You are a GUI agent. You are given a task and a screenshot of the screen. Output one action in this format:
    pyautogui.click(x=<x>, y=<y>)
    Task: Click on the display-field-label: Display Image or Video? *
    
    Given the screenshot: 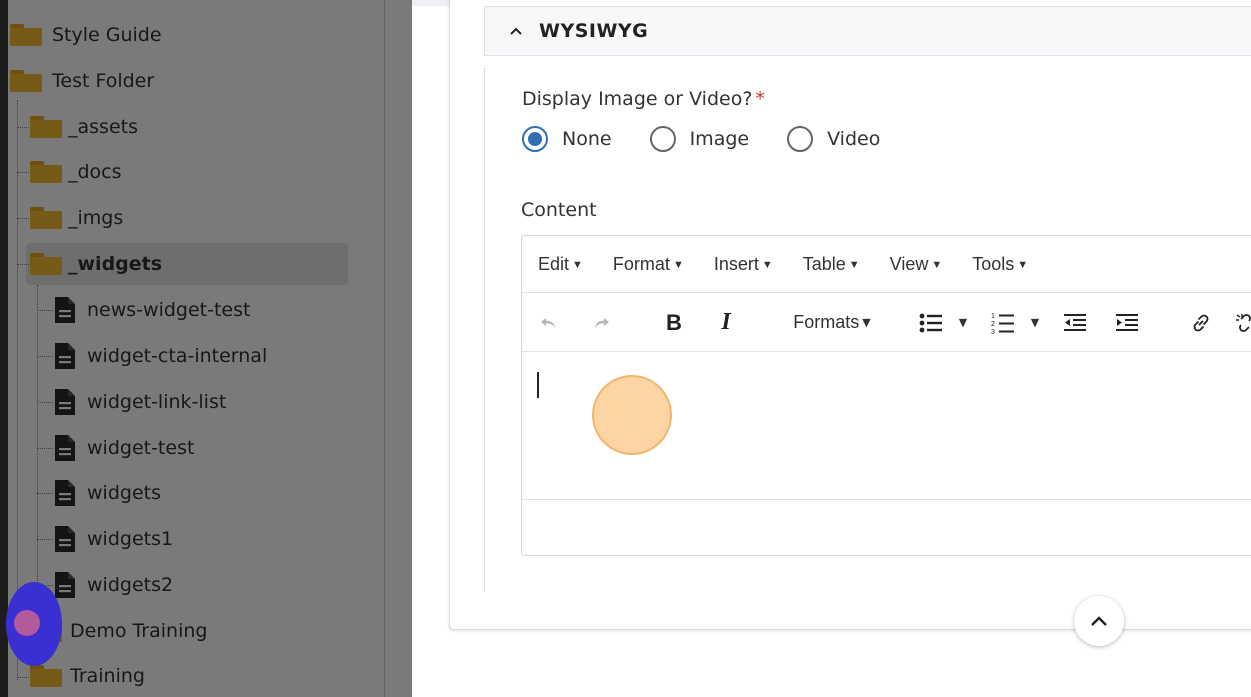 What is the action you would take?
    pyautogui.click(x=643, y=99)
    